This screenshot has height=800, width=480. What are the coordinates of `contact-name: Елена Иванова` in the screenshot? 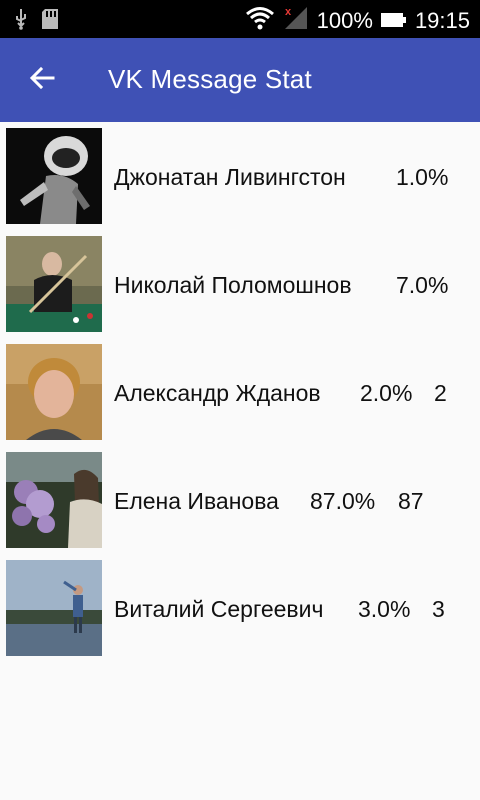 It's located at (196, 501).